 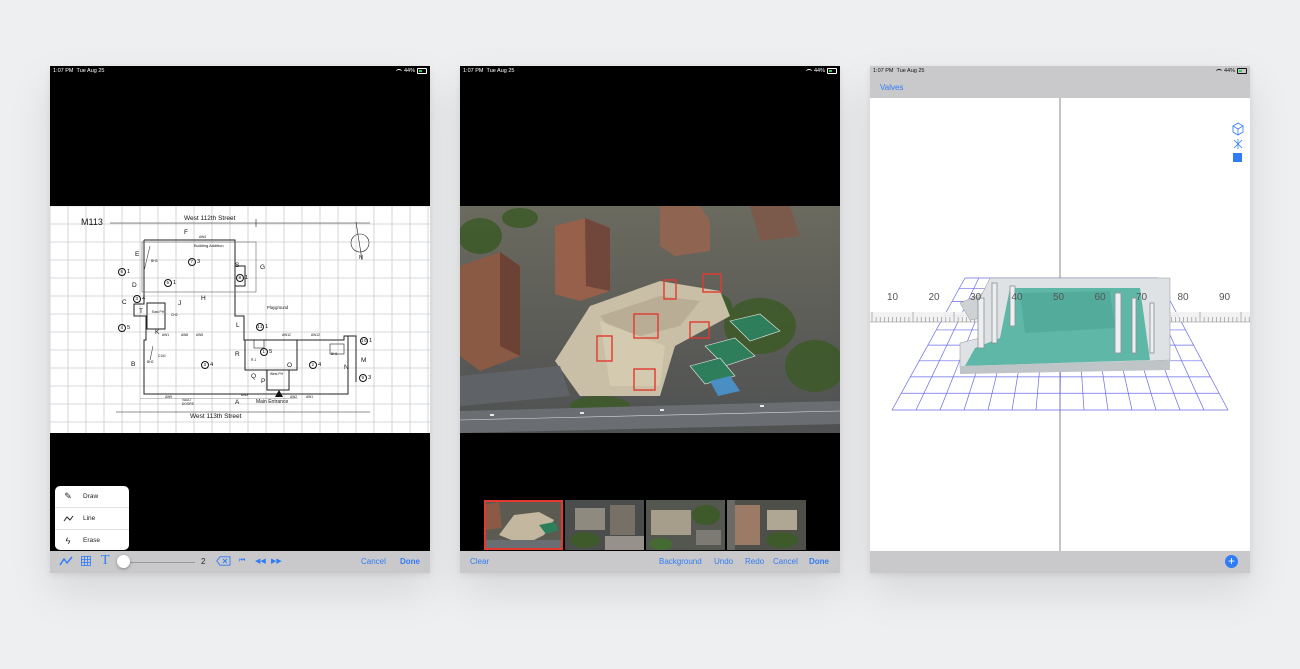 I want to click on nav-bar: Valves, so click(x=1060, y=87).